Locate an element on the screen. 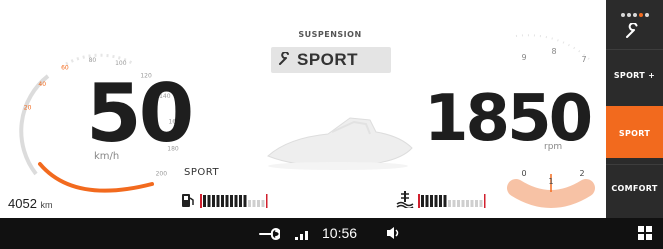 This screenshot has height=249, width=663. rpm-scale-labels: 9 8 7 is located at coordinates (553, 55).